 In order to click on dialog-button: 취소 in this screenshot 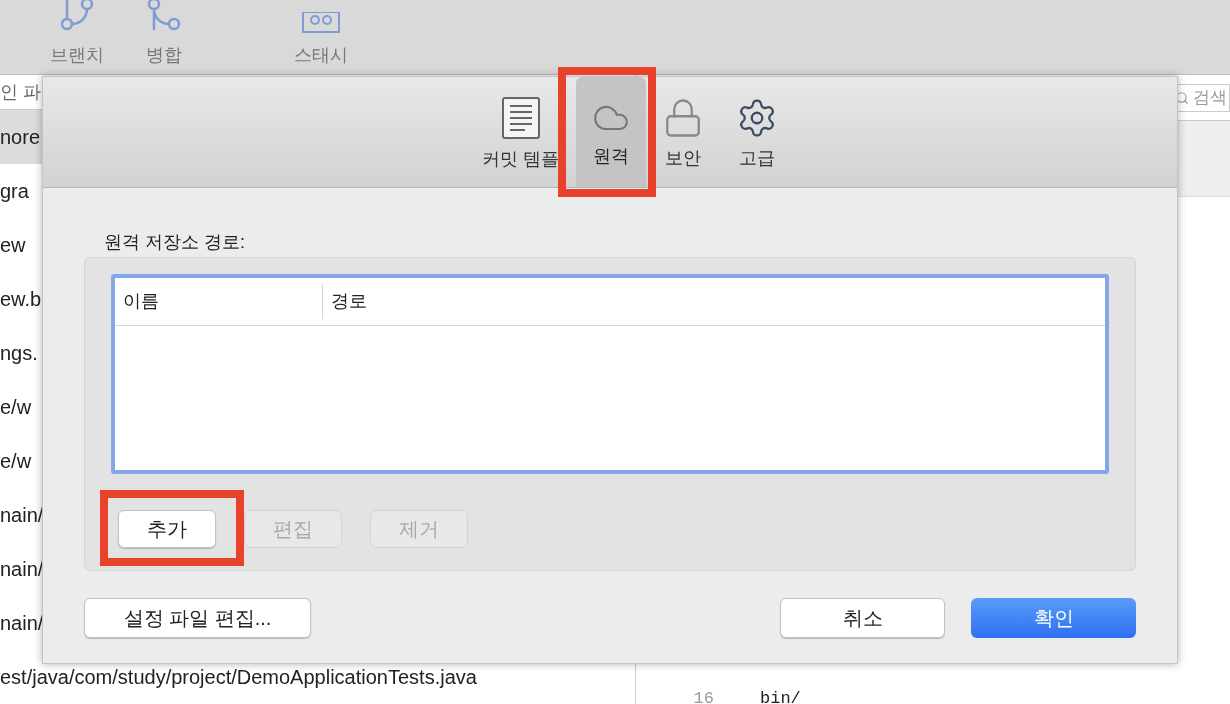, I will do `click(862, 618)`.